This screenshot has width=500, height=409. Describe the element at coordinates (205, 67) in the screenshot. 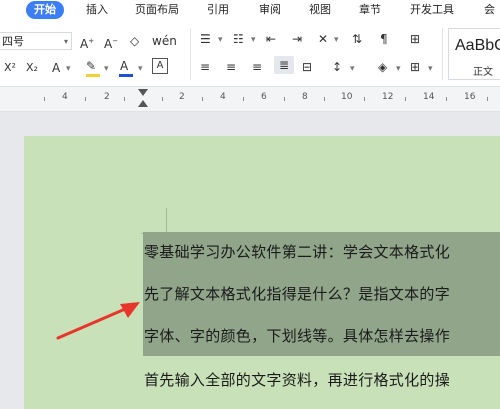

I see `align-left-icon: ≡` at that location.